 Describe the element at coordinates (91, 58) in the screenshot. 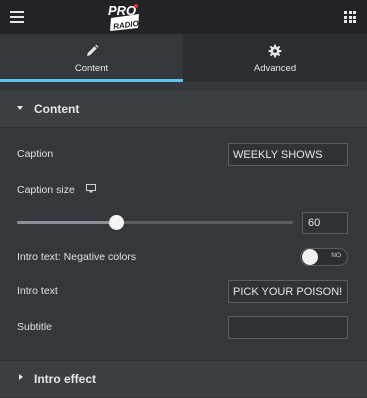

I see `tab-content: Content` at that location.